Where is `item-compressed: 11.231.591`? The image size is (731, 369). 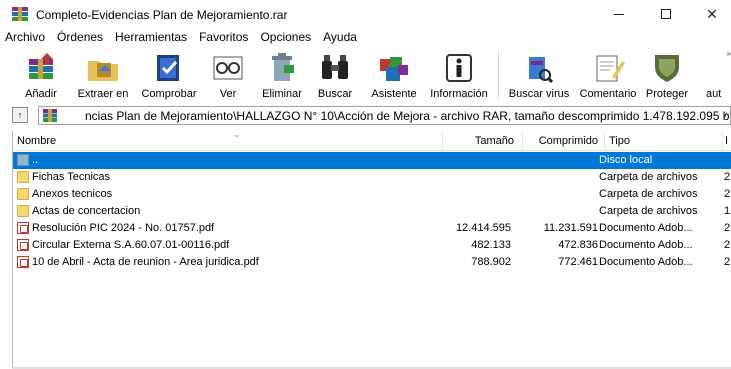
item-compressed: 11.231.591 is located at coordinates (570, 228).